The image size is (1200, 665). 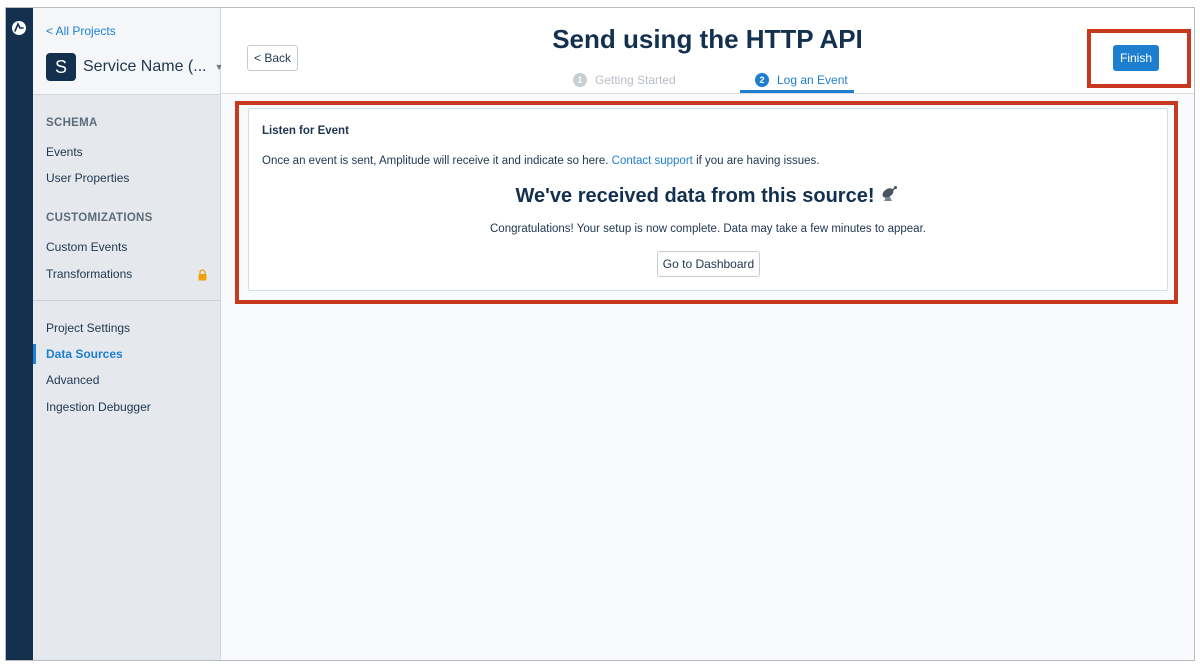 What do you see at coordinates (126, 380) in the screenshot?
I see `sidebar-item-advanced: Advanced` at bounding box center [126, 380].